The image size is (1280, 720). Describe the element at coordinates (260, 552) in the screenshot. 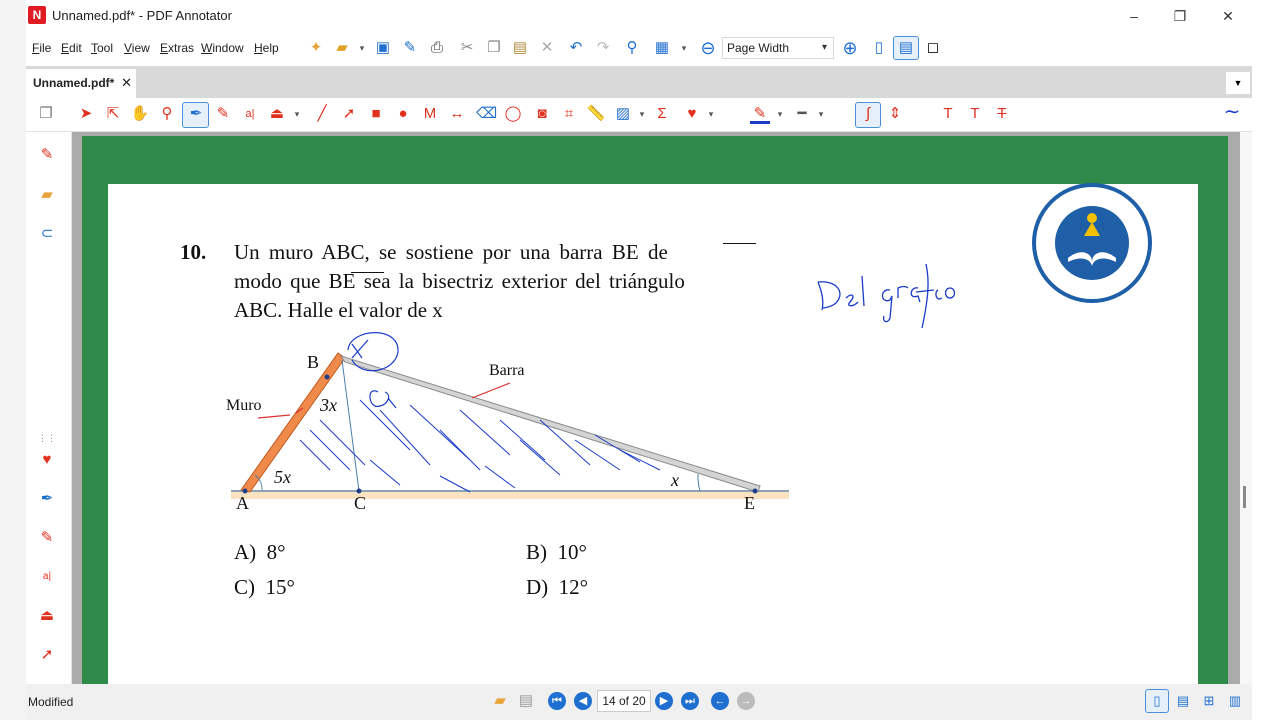

I see `option-a: A) 8°` at that location.